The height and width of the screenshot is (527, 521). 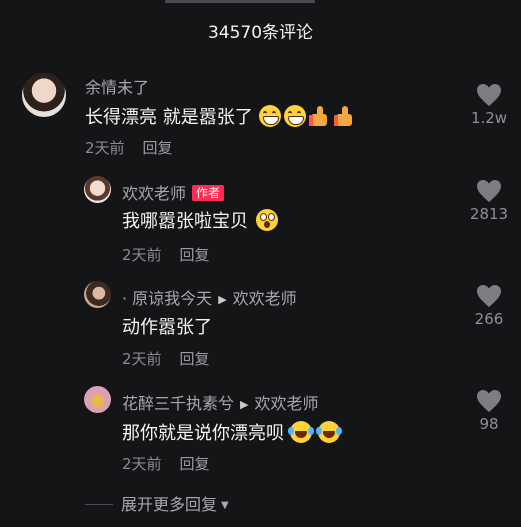 I want to click on sheet-grab-bar, so click(x=240, y=1).